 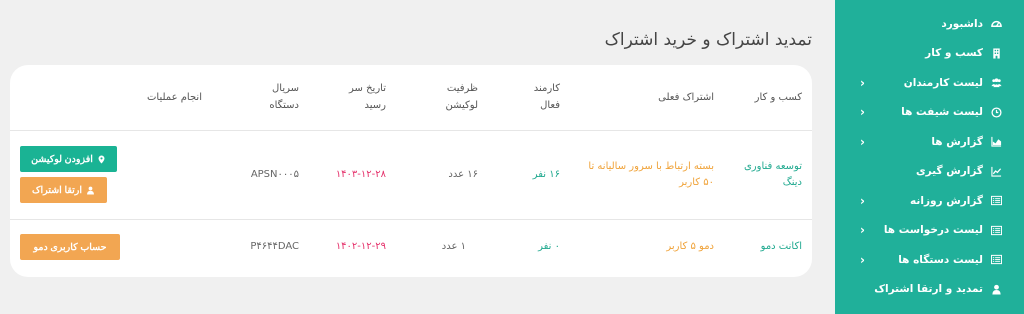 What do you see at coordinates (453, 247) in the screenshot?
I see `cell-location-capacity: ۱ عدد` at bounding box center [453, 247].